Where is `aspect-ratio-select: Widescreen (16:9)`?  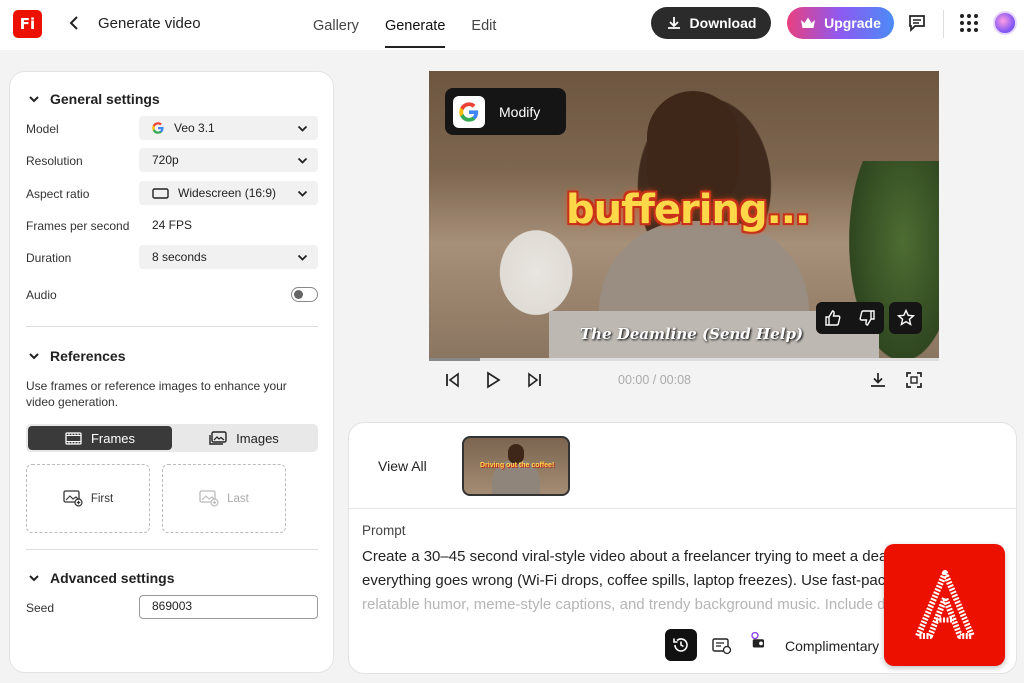 aspect-ratio-select: Widescreen (16:9) is located at coordinates (228, 193).